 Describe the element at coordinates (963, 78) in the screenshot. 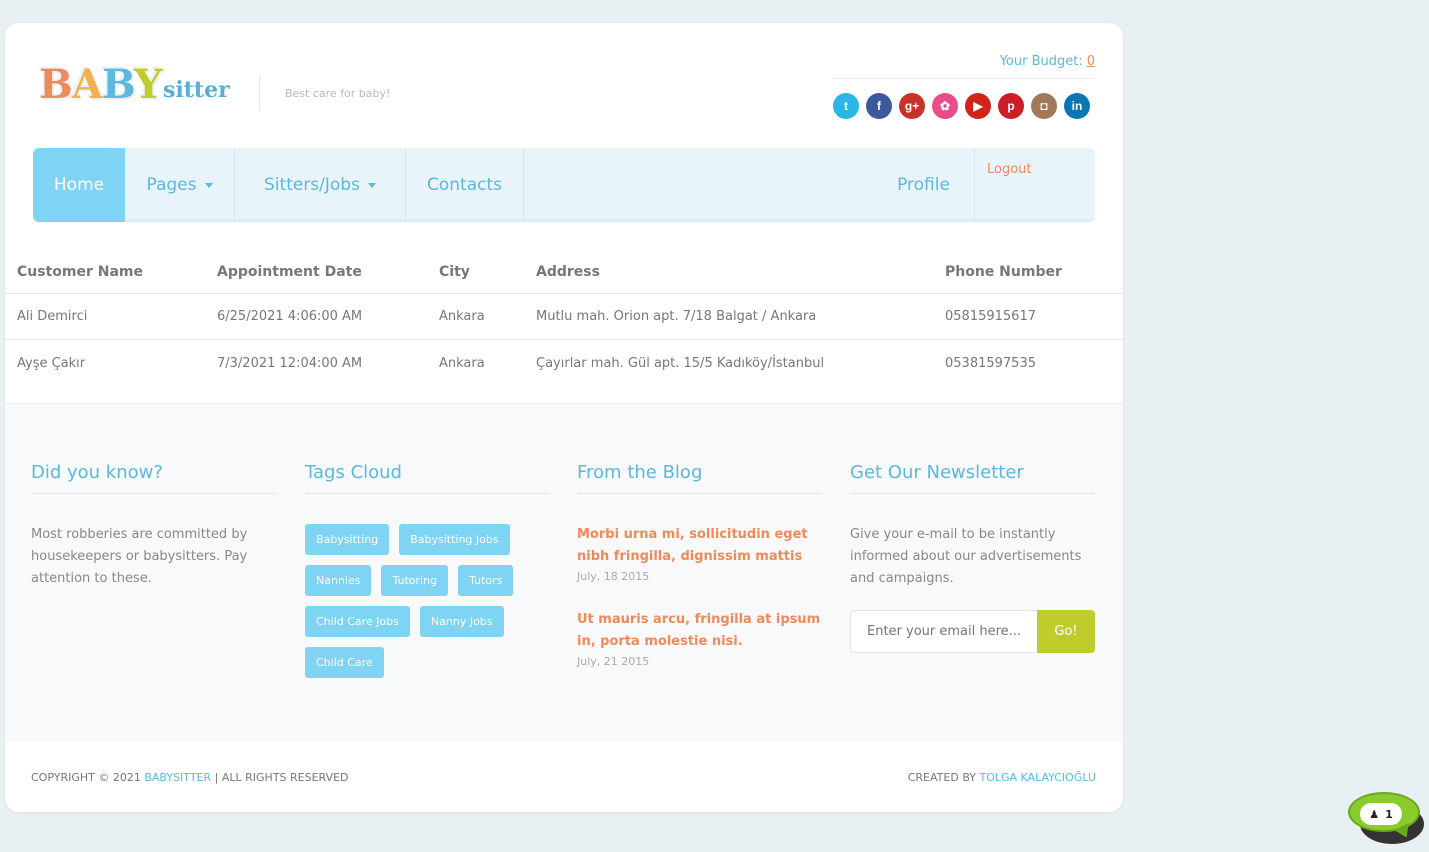

I see `header-divider` at that location.